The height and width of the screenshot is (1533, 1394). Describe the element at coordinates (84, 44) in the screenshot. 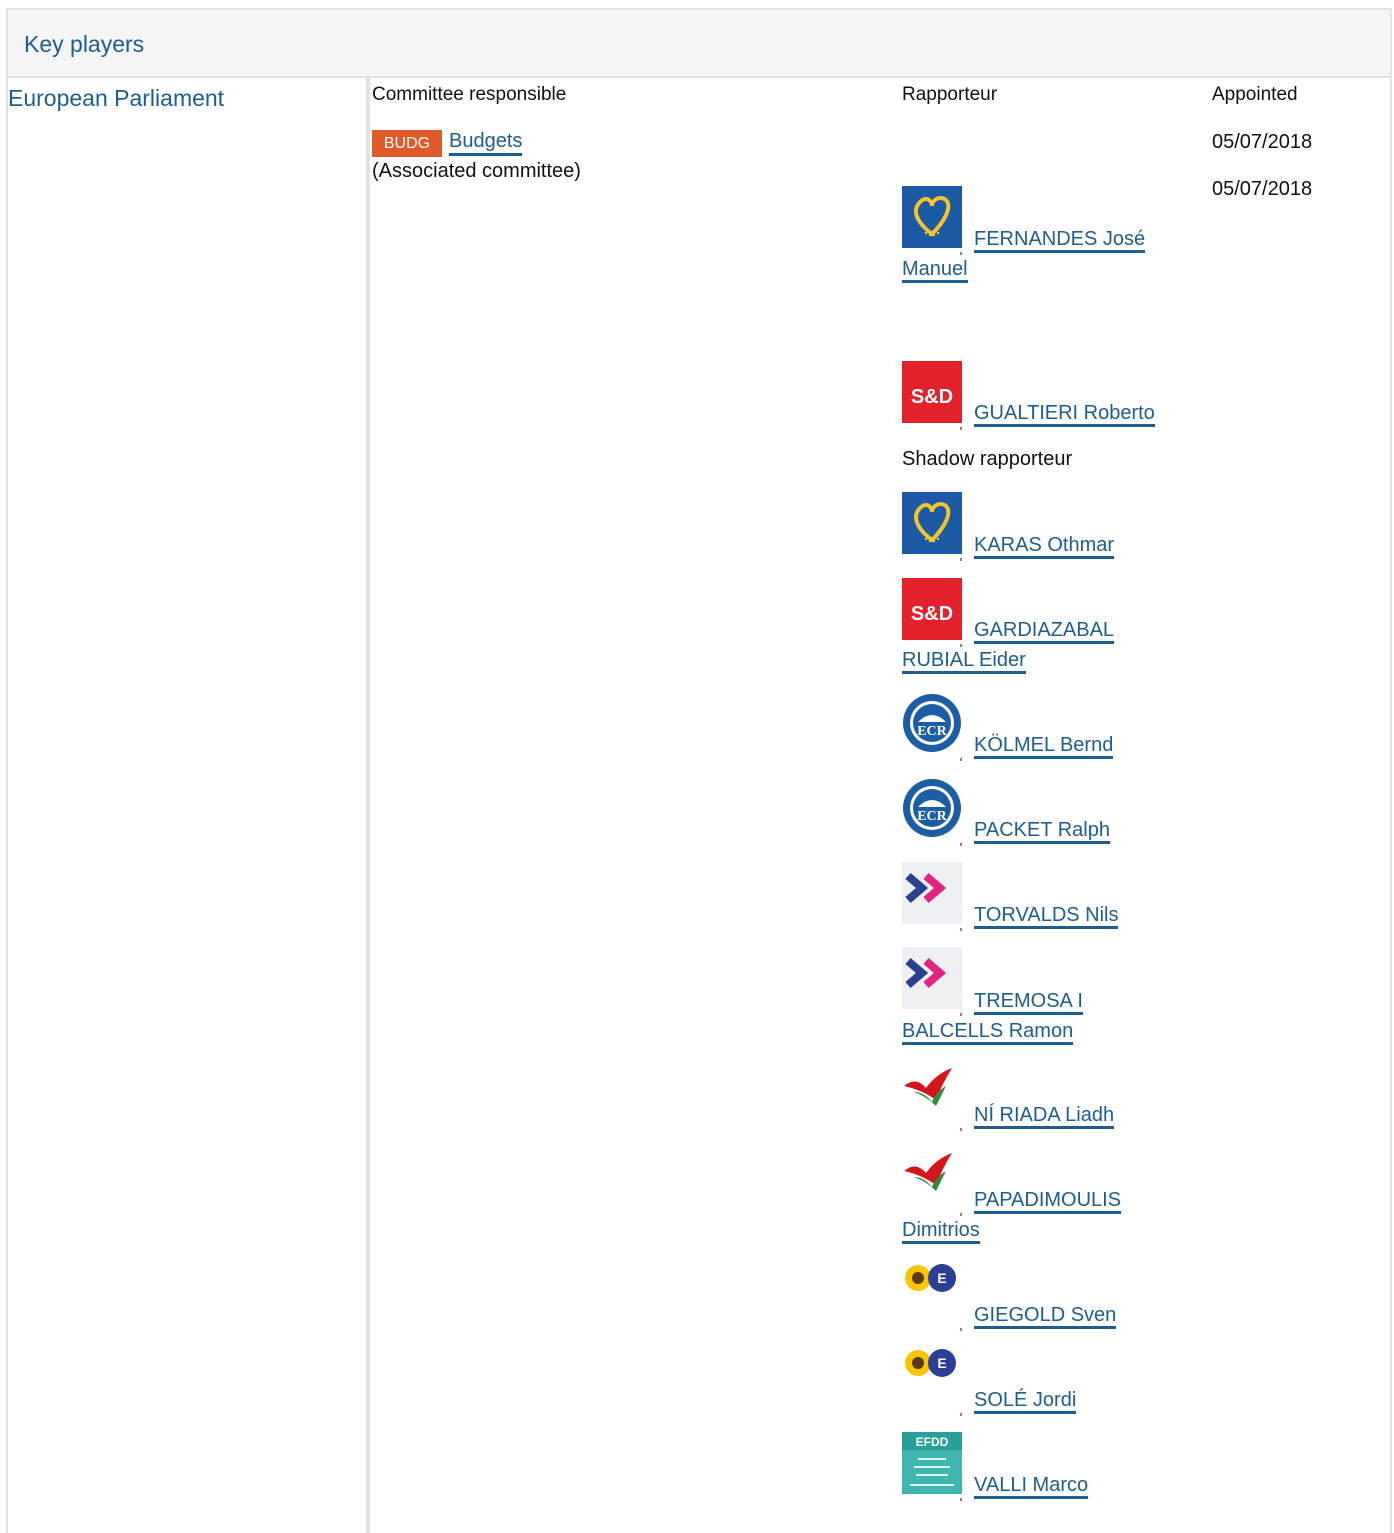

I see `section-title: Key players` at that location.